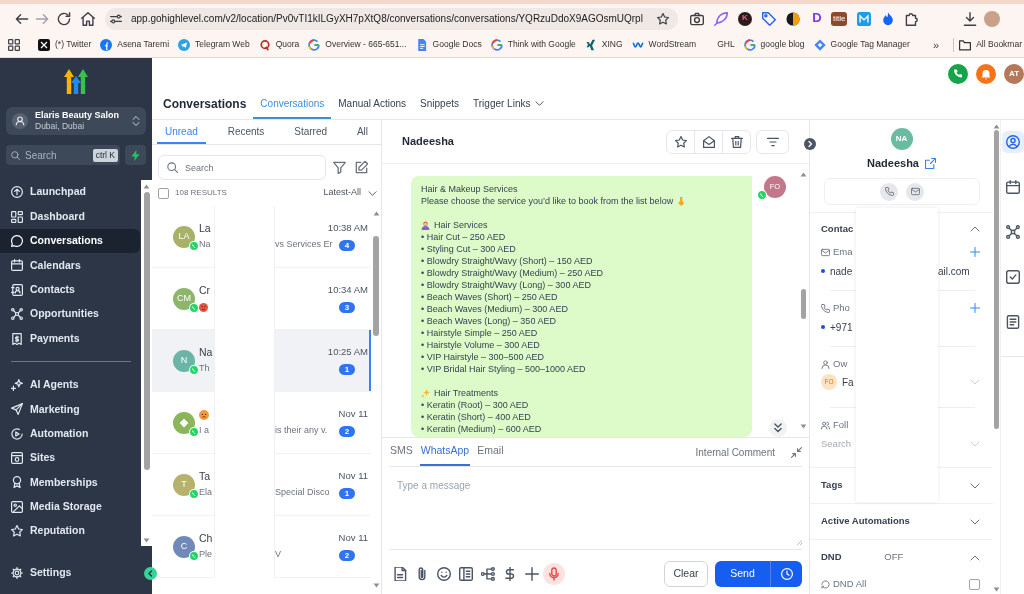 The width and height of the screenshot is (1024, 594). What do you see at coordinates (888, 18) in the screenshot?
I see `flame-icon` at bounding box center [888, 18].